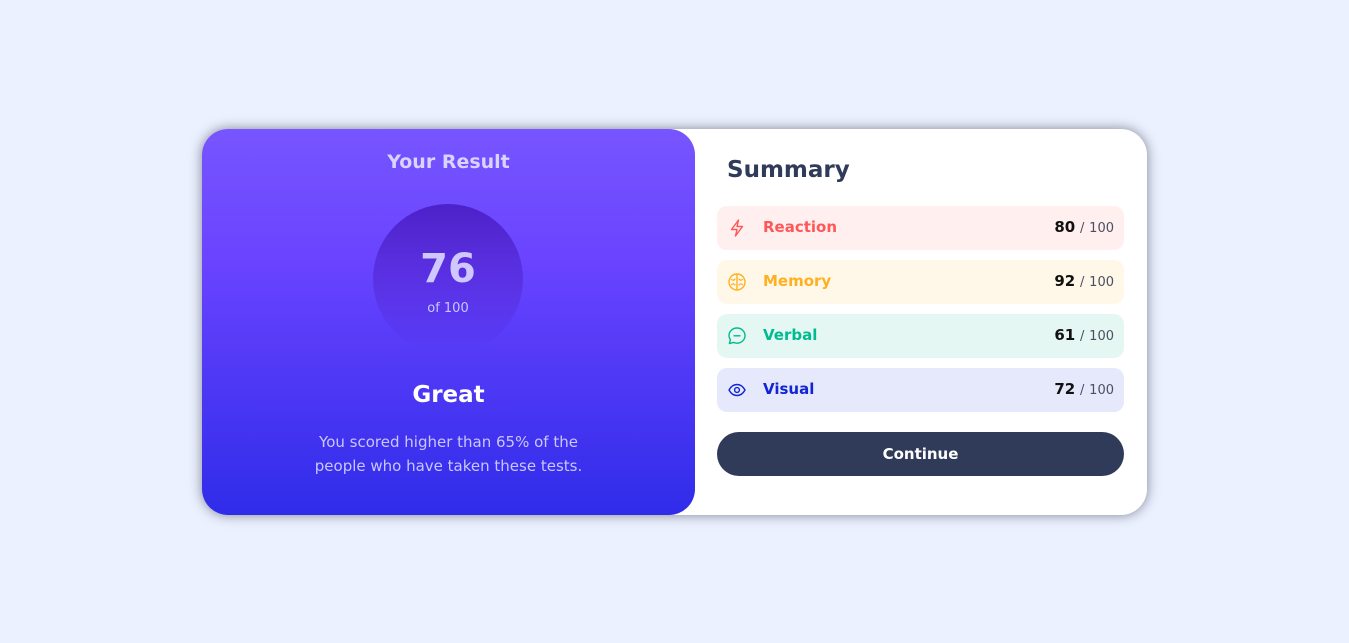 This screenshot has width=1349, height=643. What do you see at coordinates (737, 282) in the screenshot?
I see `brain-icon` at bounding box center [737, 282].